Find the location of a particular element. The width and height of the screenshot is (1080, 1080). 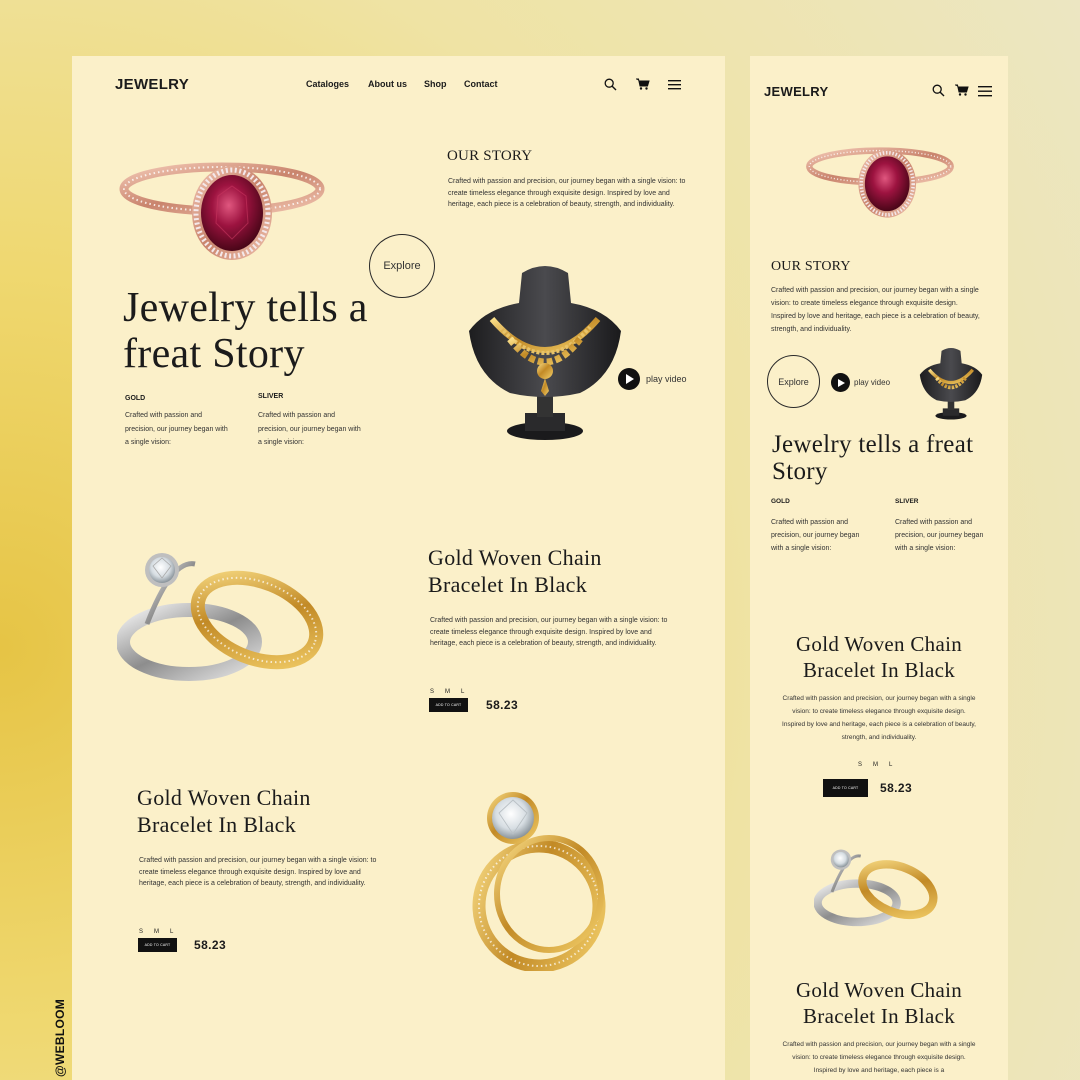

mobile-hero-title-line2: Story is located at coordinates (800, 471).